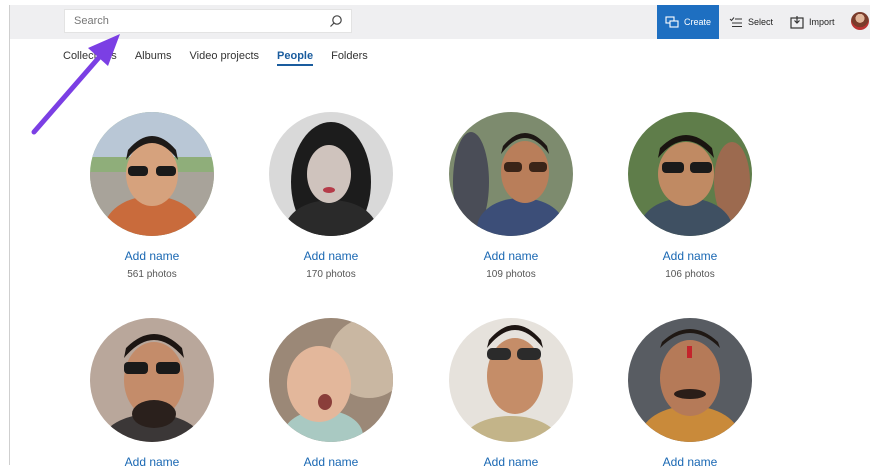 This screenshot has width=870, height=475. I want to click on checklist-icon, so click(735, 22).